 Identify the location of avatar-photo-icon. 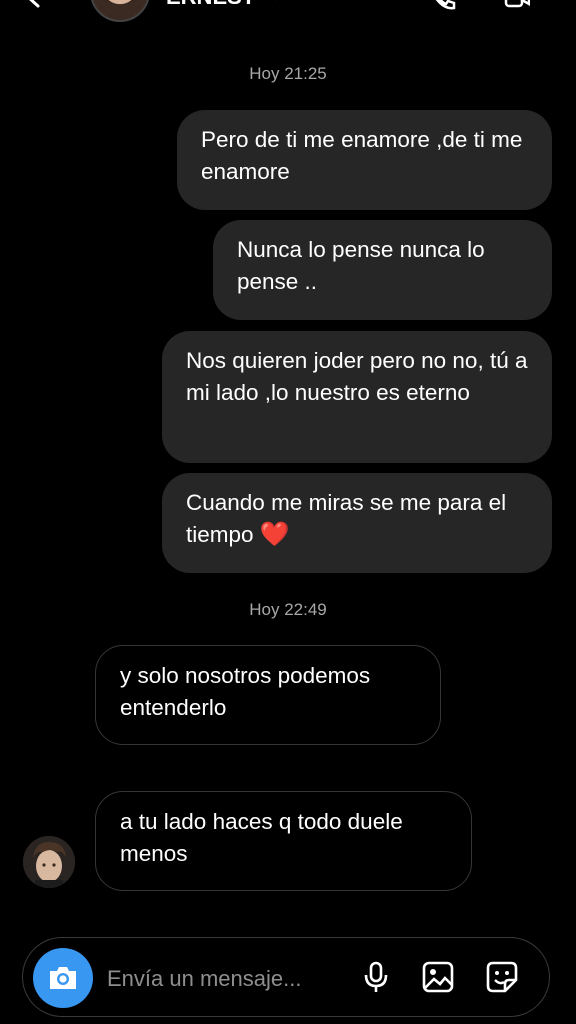
(49, 862).